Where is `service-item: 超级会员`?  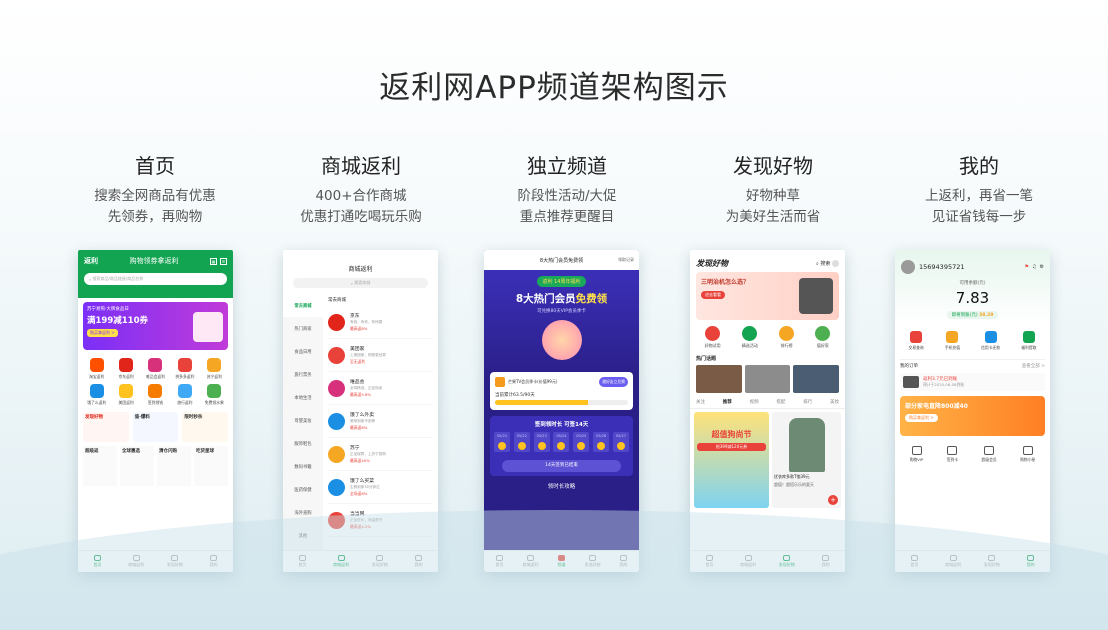
service-item: 超级会员 is located at coordinates (989, 454).